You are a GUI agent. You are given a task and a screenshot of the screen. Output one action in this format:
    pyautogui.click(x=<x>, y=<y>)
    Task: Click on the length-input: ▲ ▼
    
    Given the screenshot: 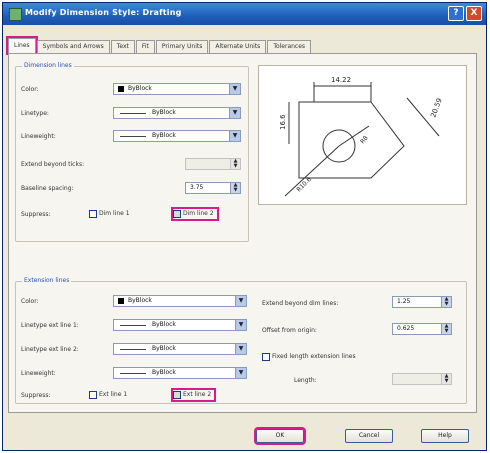 What is the action you would take?
    pyautogui.click(x=422, y=379)
    